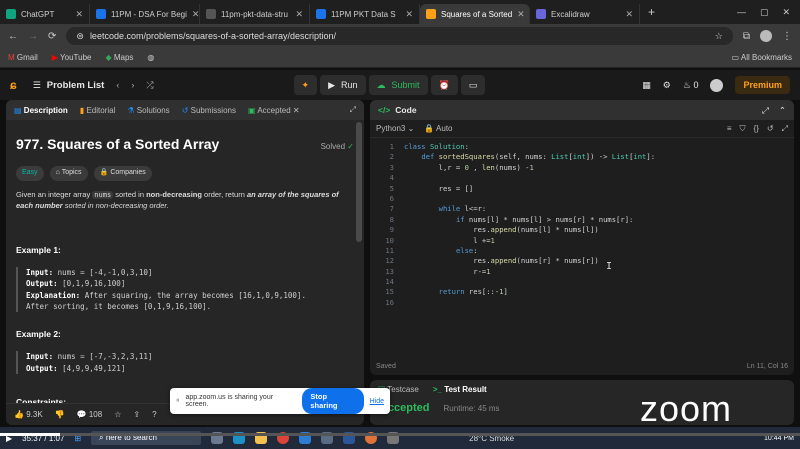  What do you see at coordinates (30, 173) in the screenshot?
I see `difficulty-badge: Easy` at bounding box center [30, 173].